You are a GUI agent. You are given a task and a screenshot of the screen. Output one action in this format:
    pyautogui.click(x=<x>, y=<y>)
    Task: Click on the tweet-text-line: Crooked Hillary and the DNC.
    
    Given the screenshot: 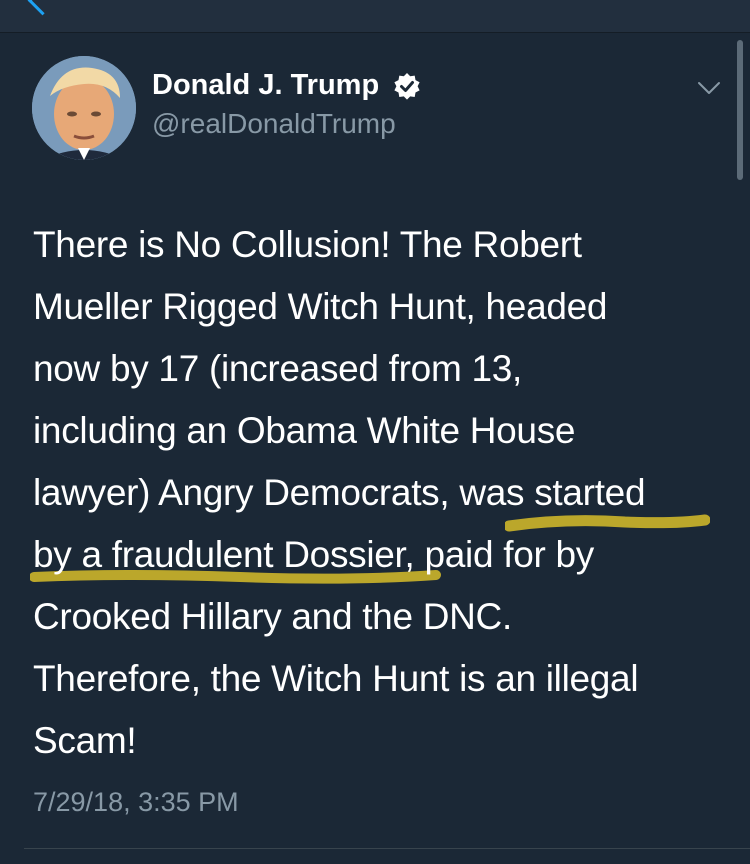 What is the action you would take?
    pyautogui.click(x=272, y=616)
    